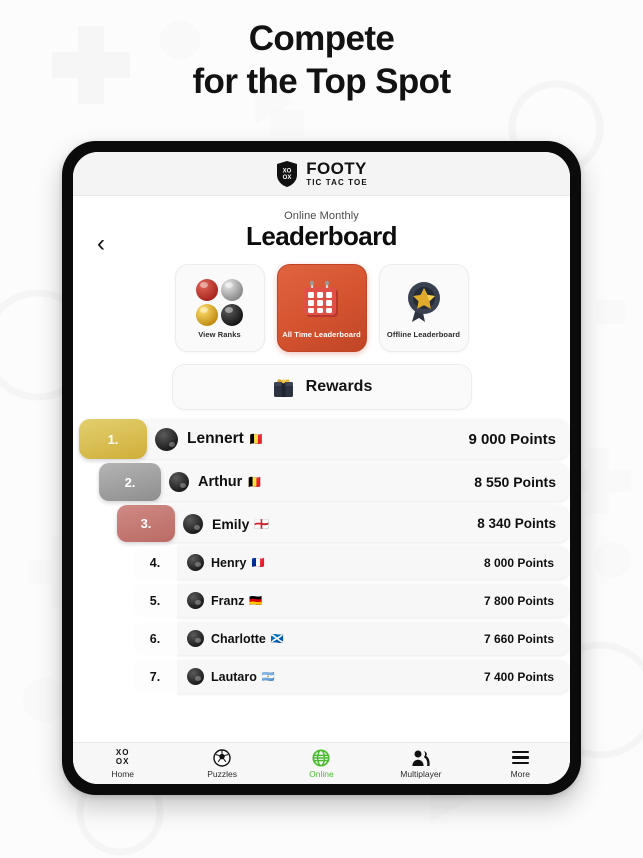 This screenshot has width=643, height=858. What do you see at coordinates (256, 601) in the screenshot?
I see `country-flag-icon: 🇩🇪` at bounding box center [256, 601].